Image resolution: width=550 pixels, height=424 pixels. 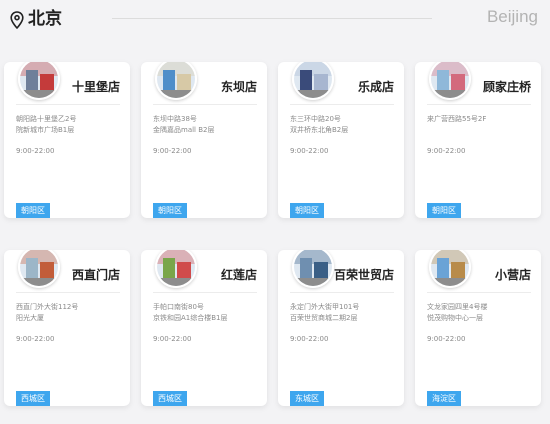 I want to click on store-address: 朝阳路十里堡乙2号 院新城市广场B1层, so click(x=70, y=125).